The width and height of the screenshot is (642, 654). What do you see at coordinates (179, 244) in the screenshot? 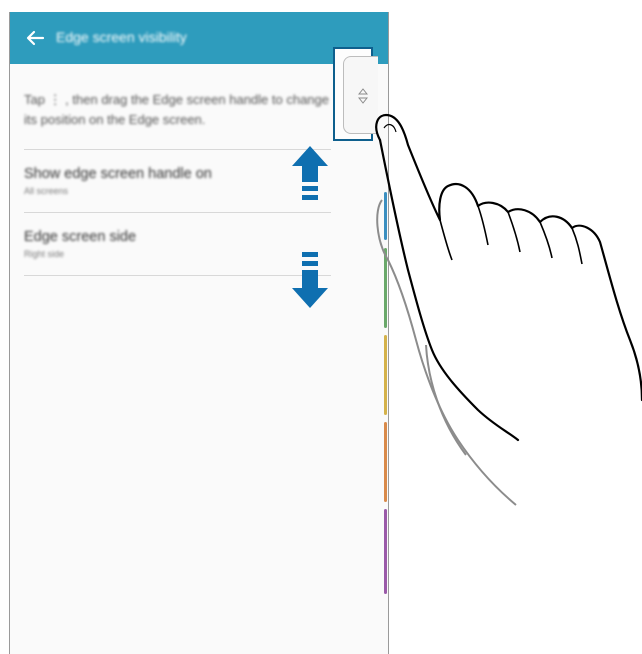
I see `setting-edge-screen-side: Edge screen side Right side` at bounding box center [179, 244].